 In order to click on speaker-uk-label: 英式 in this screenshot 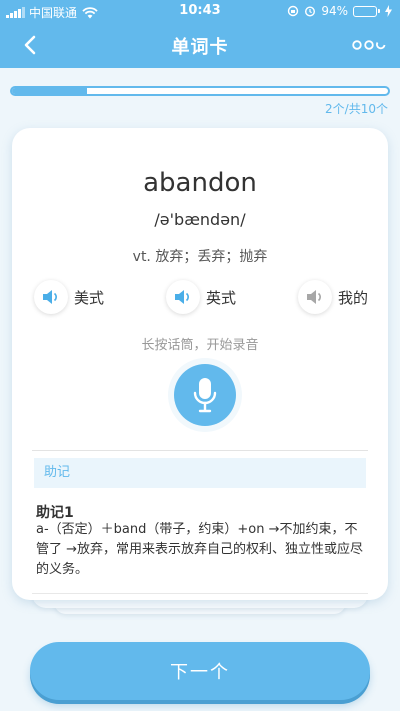, I will do `click(221, 297)`.